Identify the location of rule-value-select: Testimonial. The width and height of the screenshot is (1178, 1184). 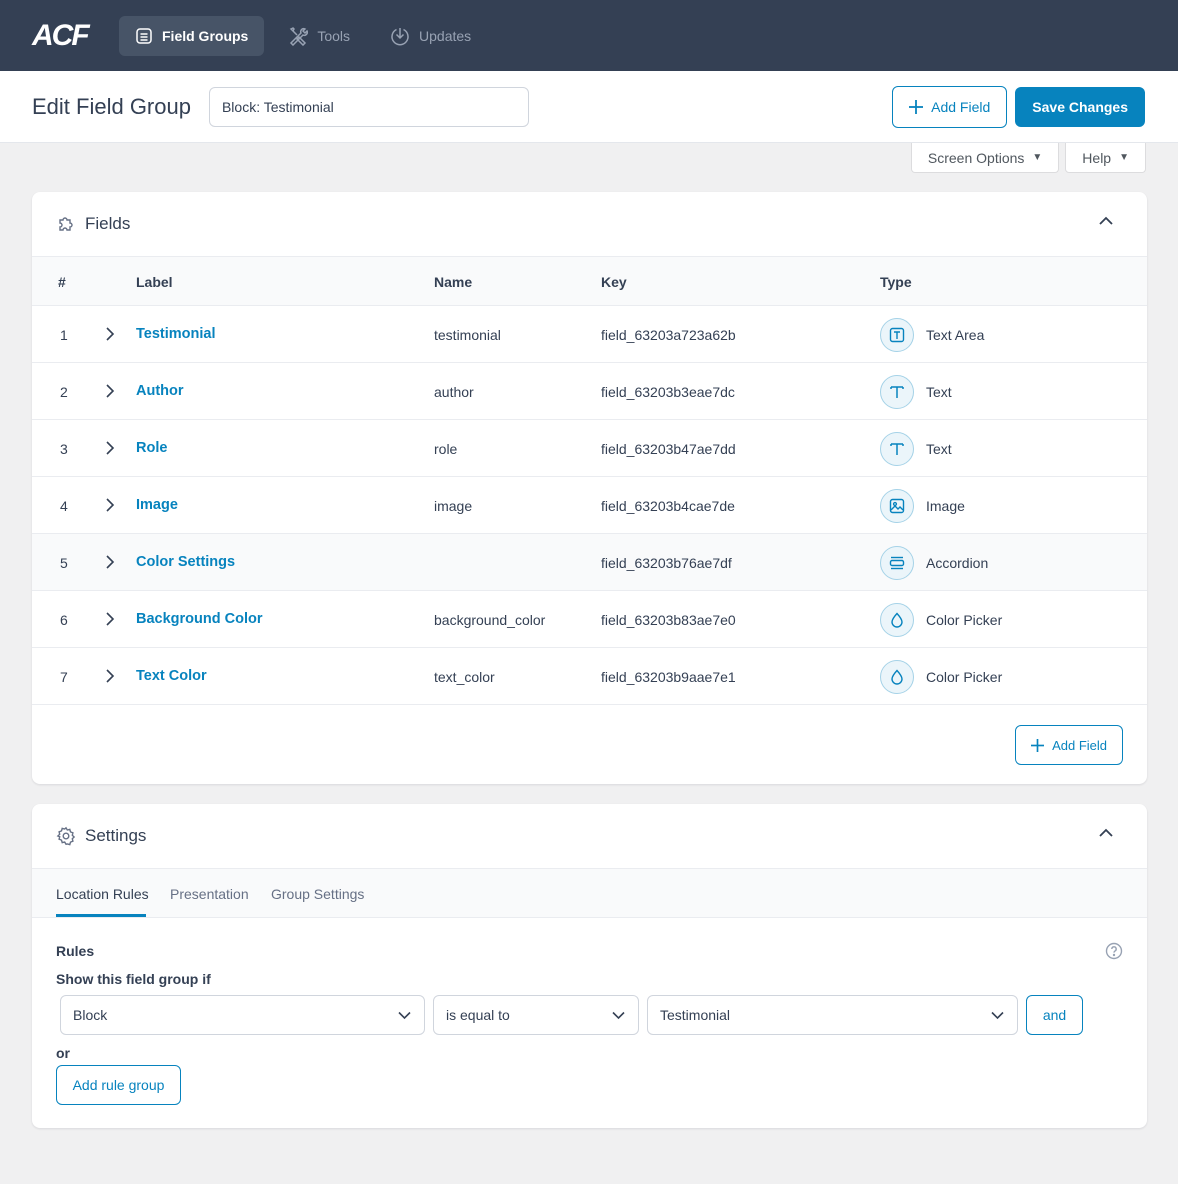
(832, 1015).